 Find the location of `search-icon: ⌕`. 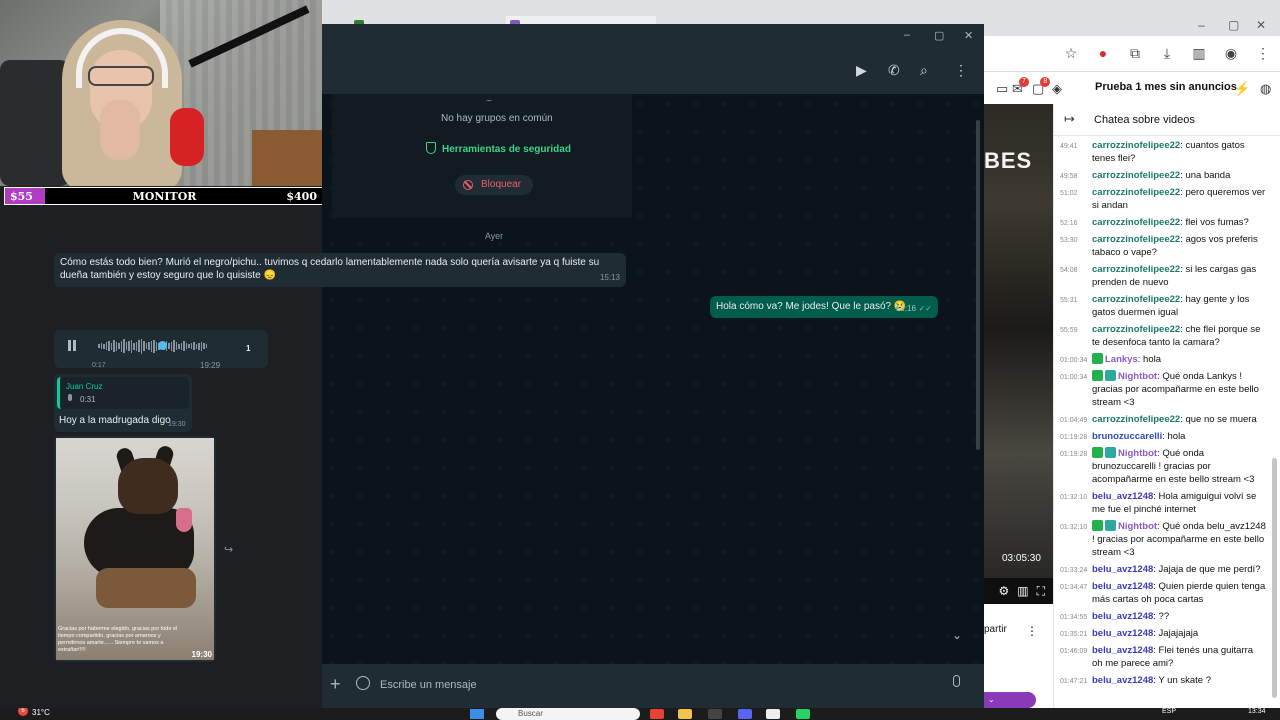

search-icon: ⌕ is located at coordinates (924, 70).